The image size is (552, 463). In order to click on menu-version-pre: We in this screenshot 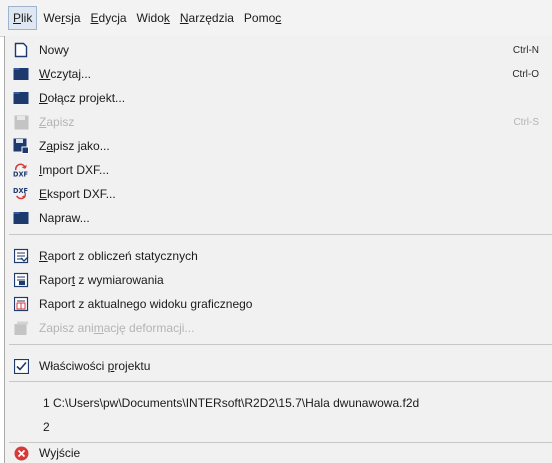, I will do `click(52, 18)`.